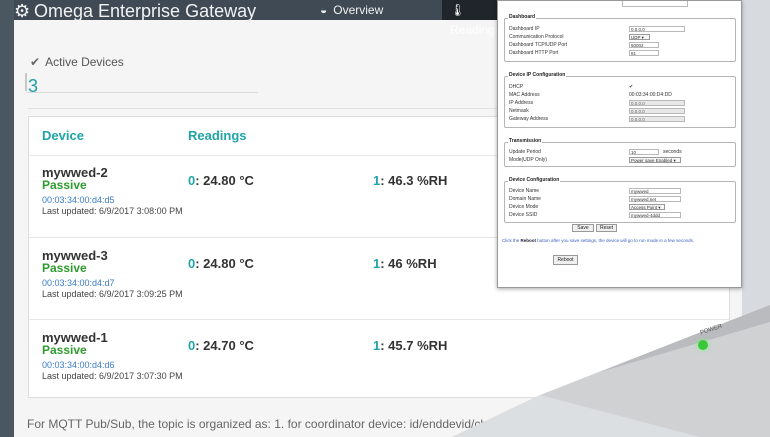 This screenshot has height=437, width=770. I want to click on device-ssid-input: mywwed-4ddd, so click(655, 215).